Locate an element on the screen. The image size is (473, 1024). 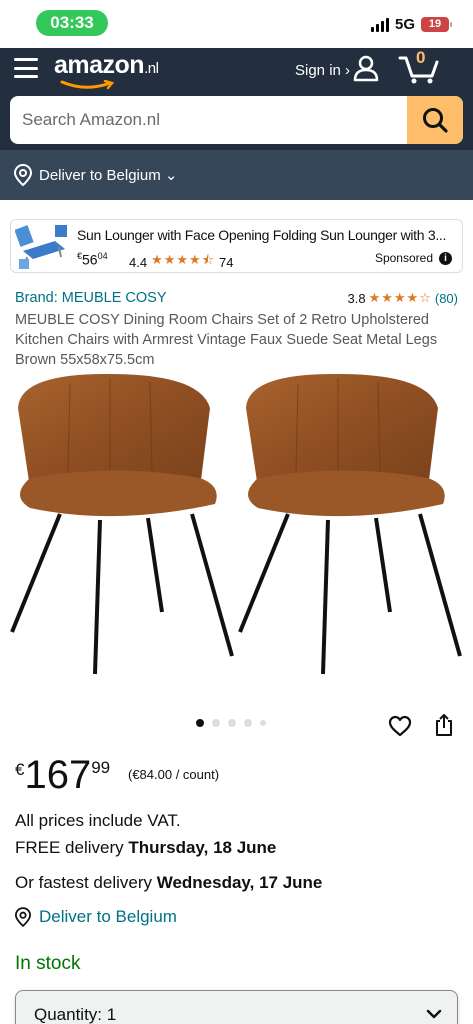
deliver-to-label: Deliver to Belgium is located at coordinates (108, 916).